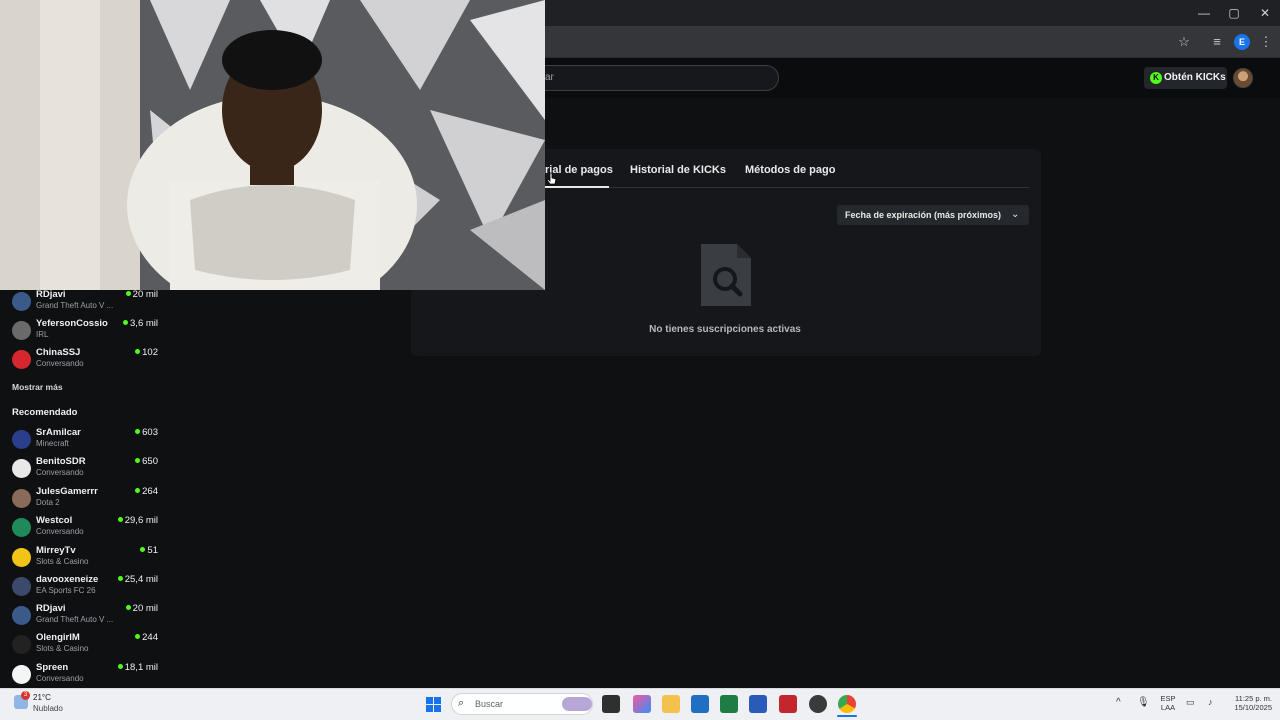  What do you see at coordinates (56, 550) in the screenshot?
I see `channel-name: MirreyTv` at bounding box center [56, 550].